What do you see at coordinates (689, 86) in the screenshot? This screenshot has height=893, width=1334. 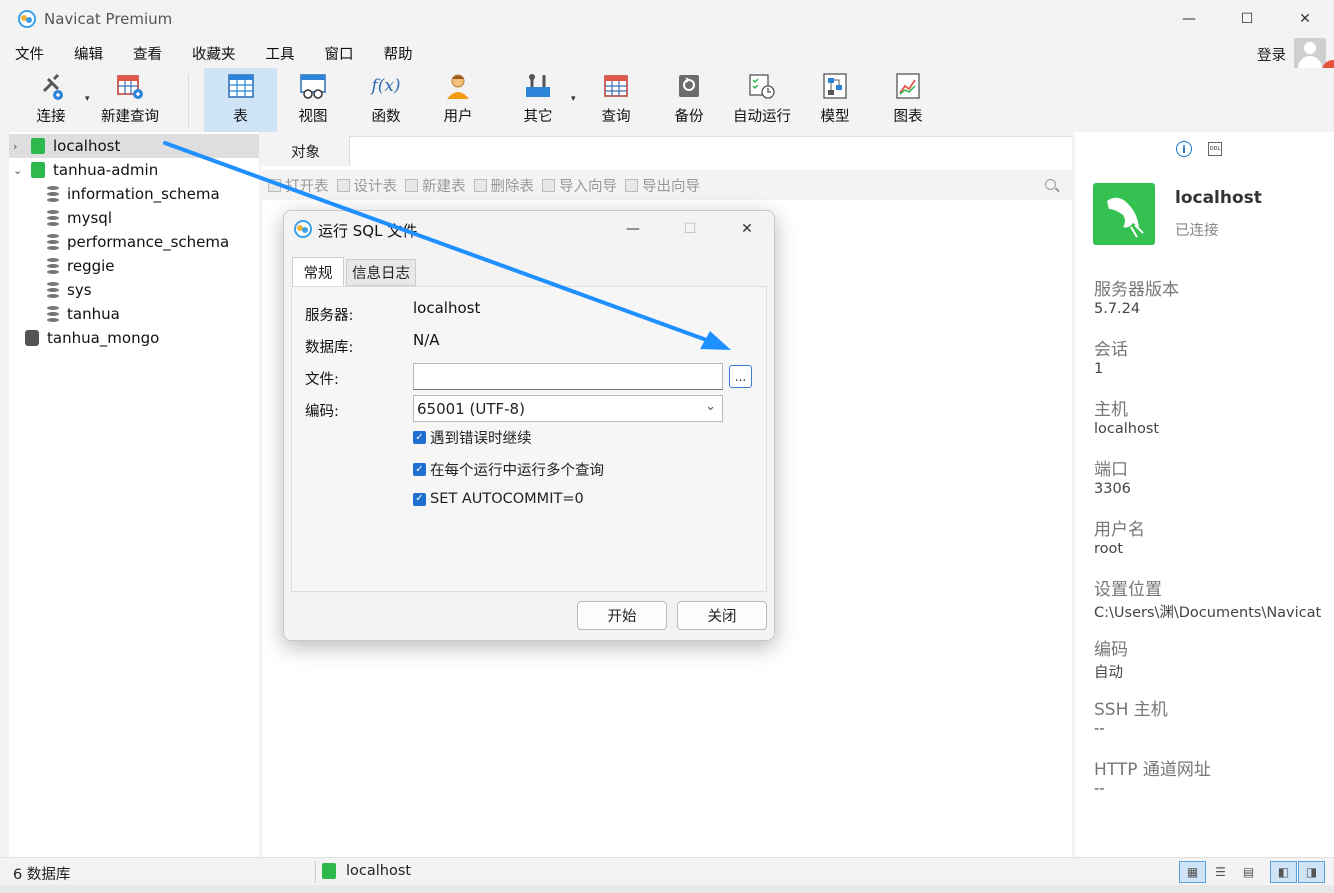 I see `backup-icon` at bounding box center [689, 86].